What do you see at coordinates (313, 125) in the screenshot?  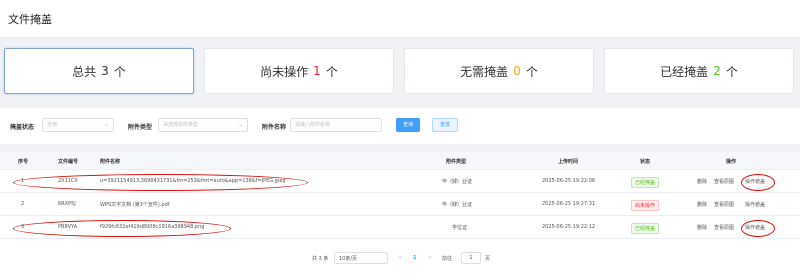 I see `name-input-placeholder: 请输入附件名称` at bounding box center [313, 125].